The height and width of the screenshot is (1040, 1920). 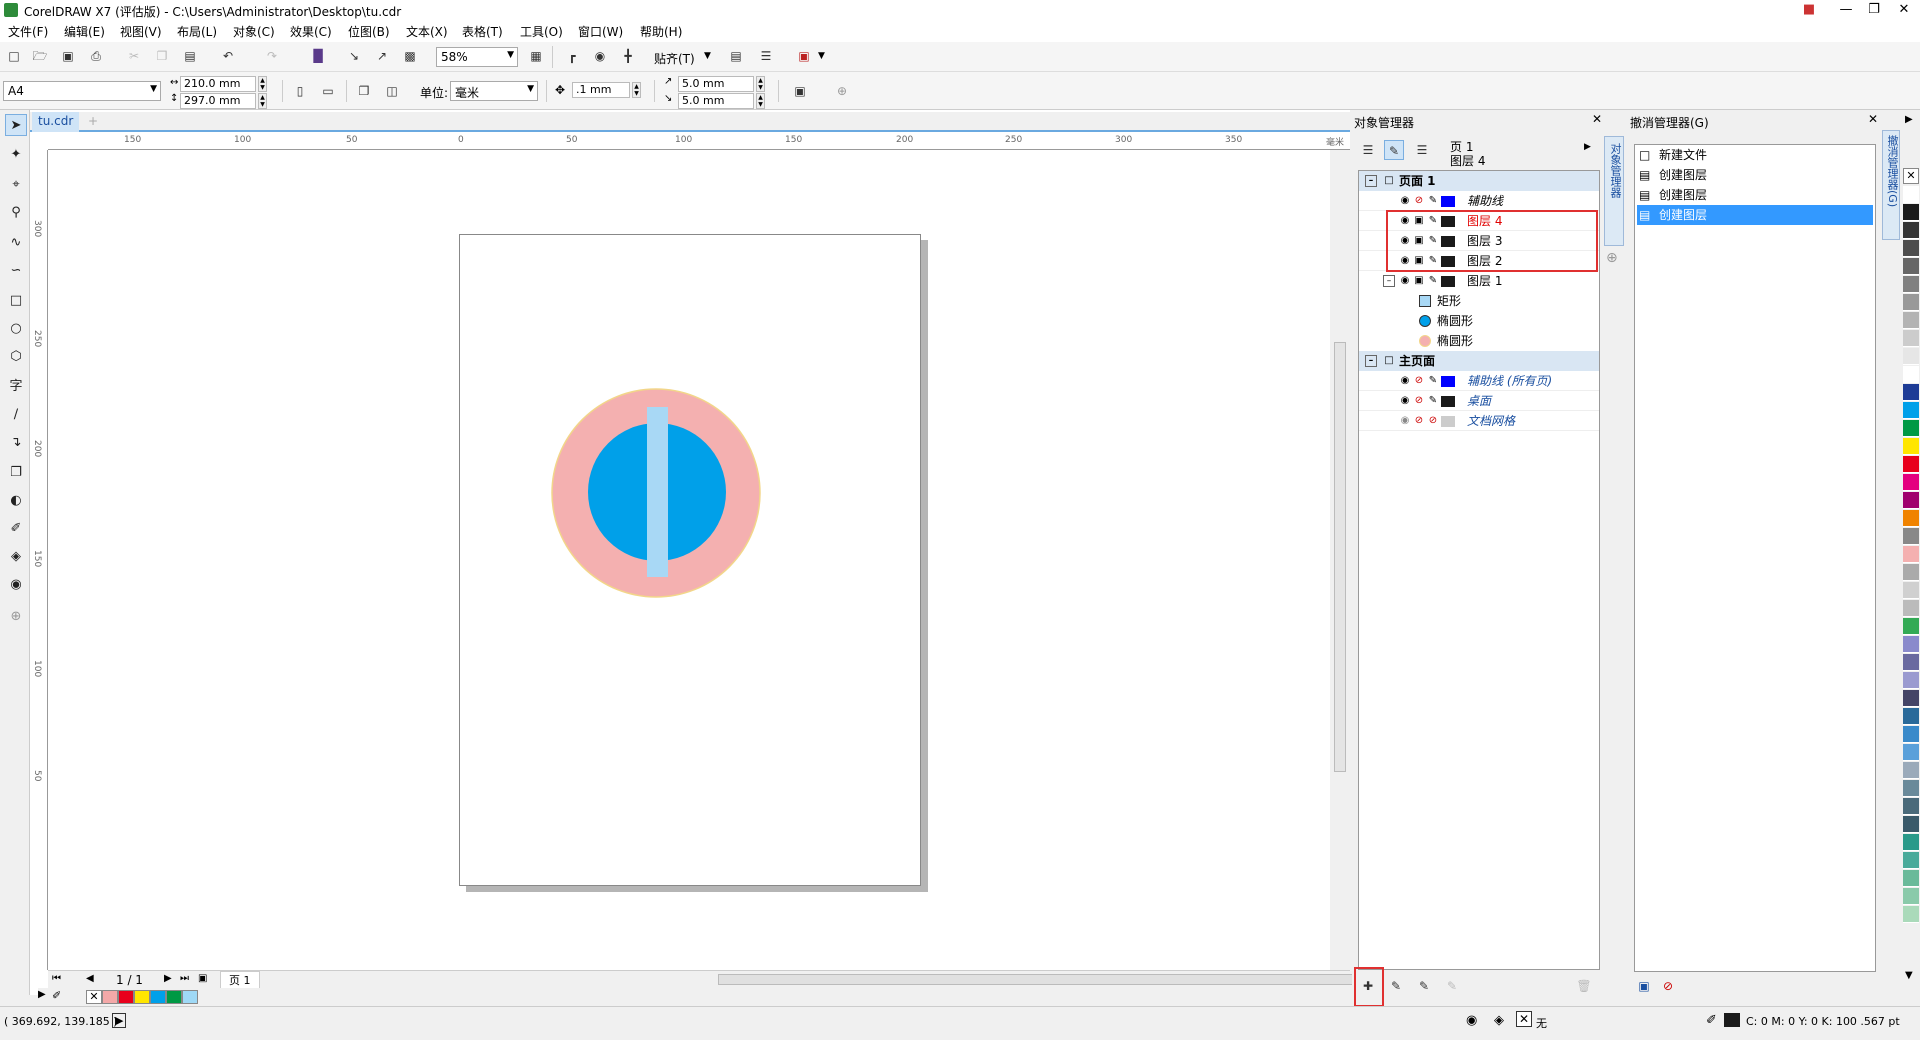 I want to click on add-docker-icon: ⊕, so click(x=1612, y=258).